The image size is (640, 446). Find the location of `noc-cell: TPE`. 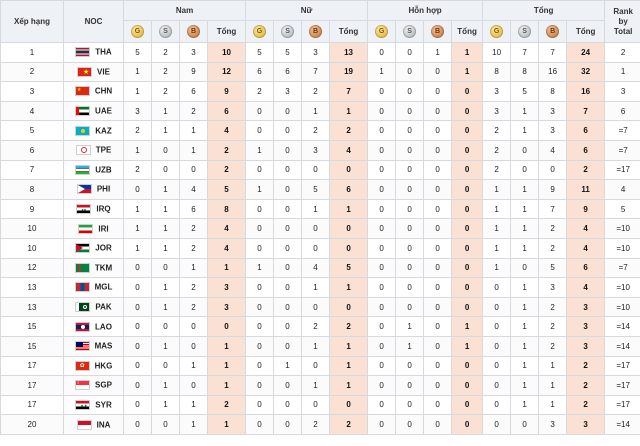

noc-cell: TPE is located at coordinates (93, 150).